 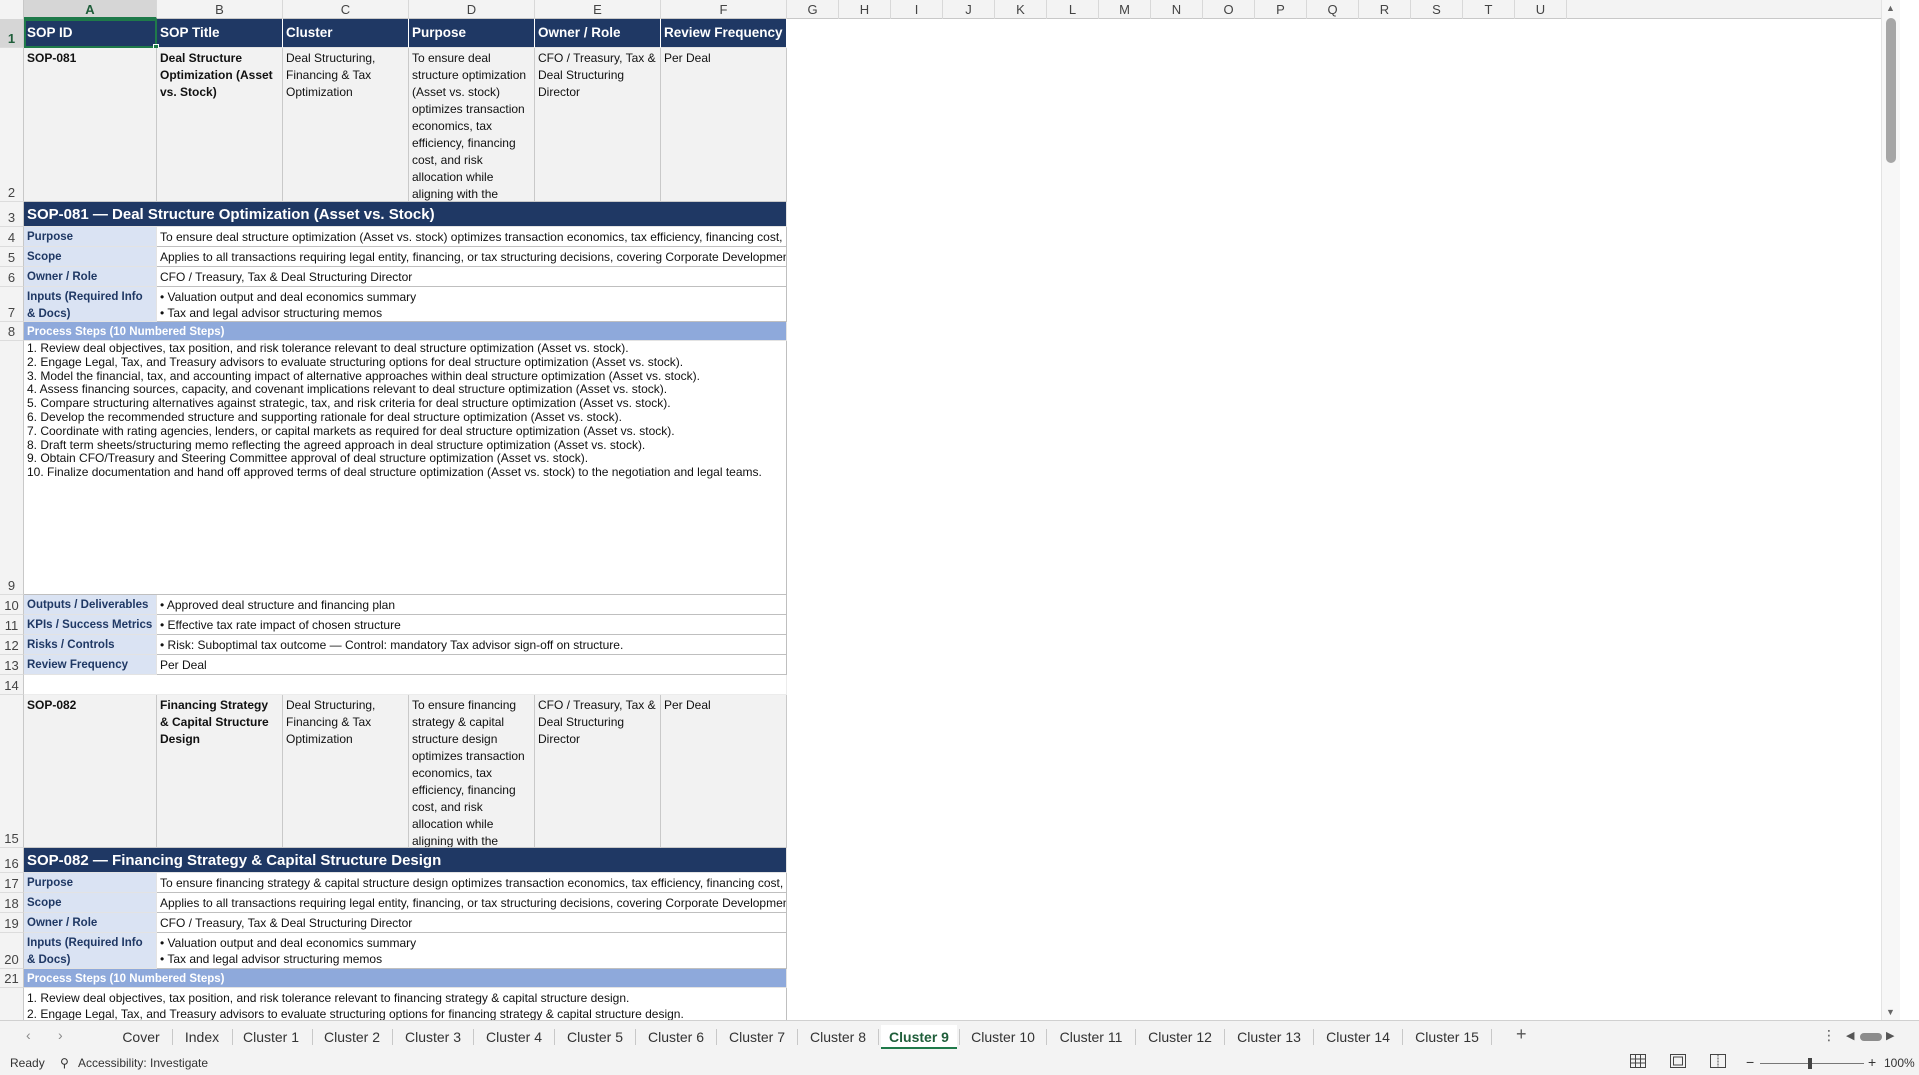 I want to click on zoom-level: 100%, so click(x=1899, y=1063).